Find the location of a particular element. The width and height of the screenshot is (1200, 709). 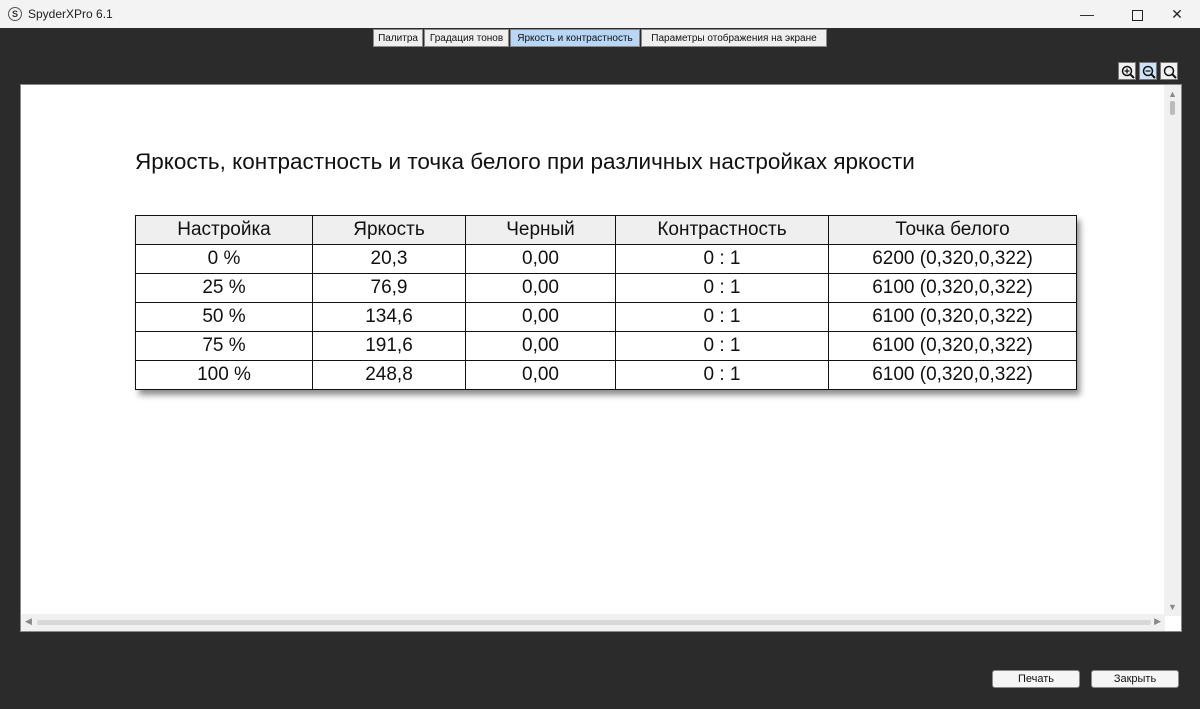

minimize-button: — is located at coordinates (1087, 14).